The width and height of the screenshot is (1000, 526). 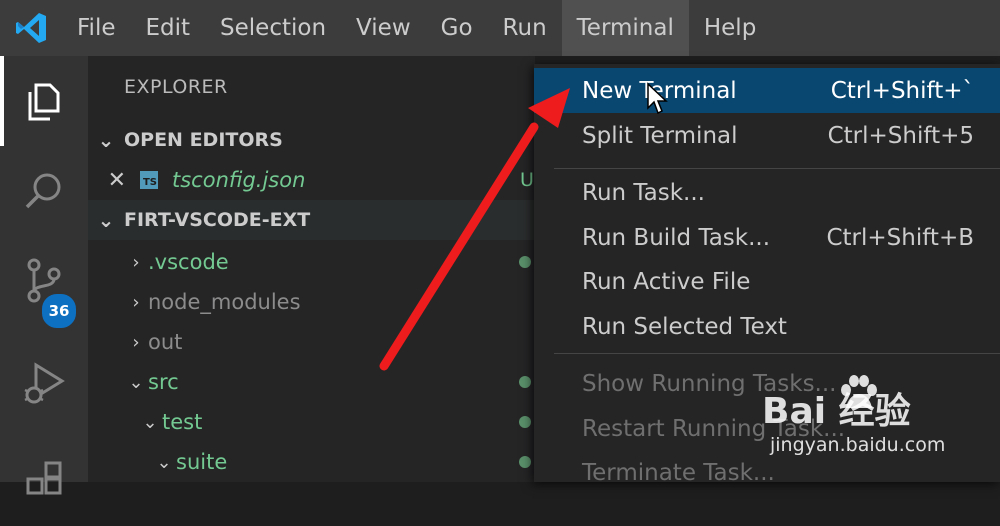 I want to click on baidu-watermark: Bai 经验 jingyan.baidu.com, so click(x=881, y=420).